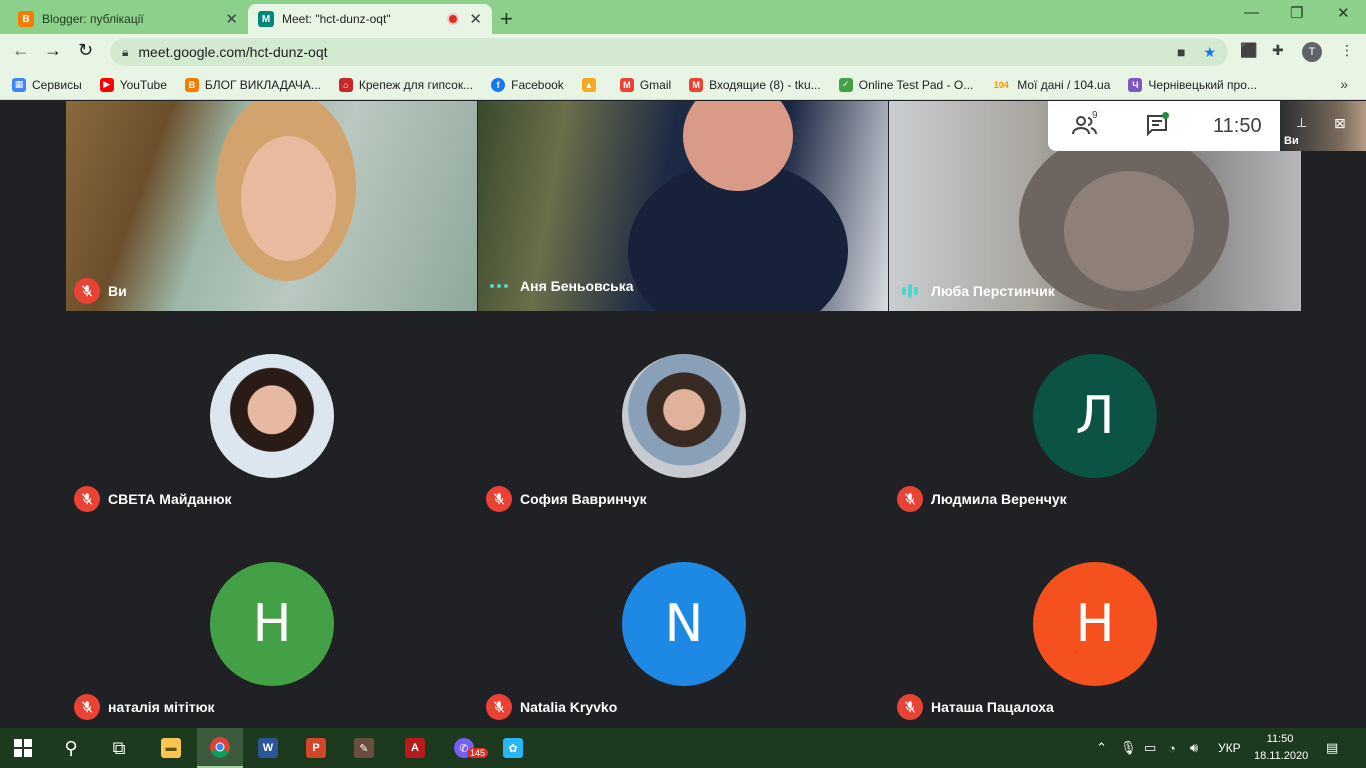  I want to click on new-tab-button: +, so click(506, 19).